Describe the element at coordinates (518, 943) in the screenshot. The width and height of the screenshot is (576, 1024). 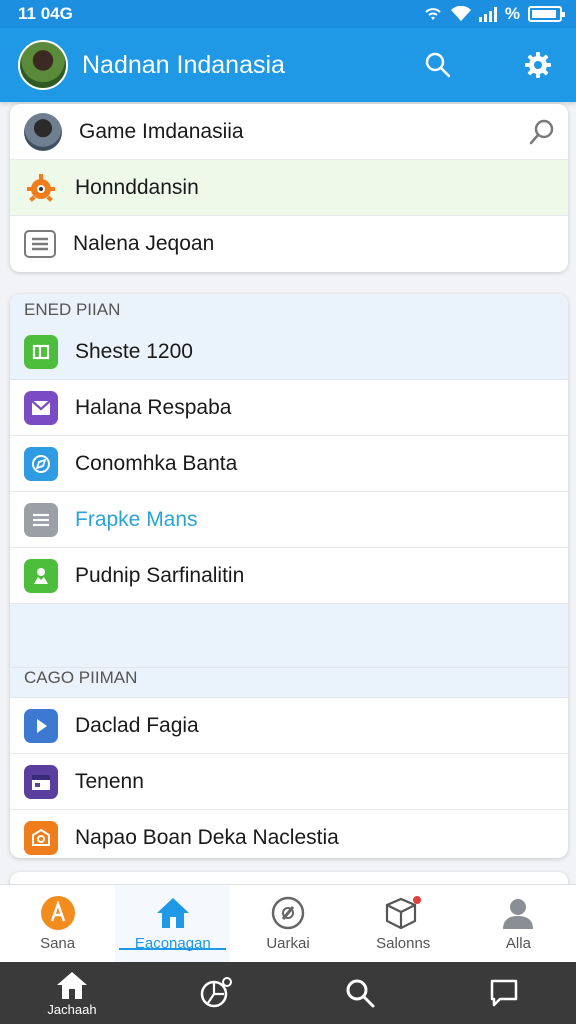
I see `nav-label: Alla` at that location.